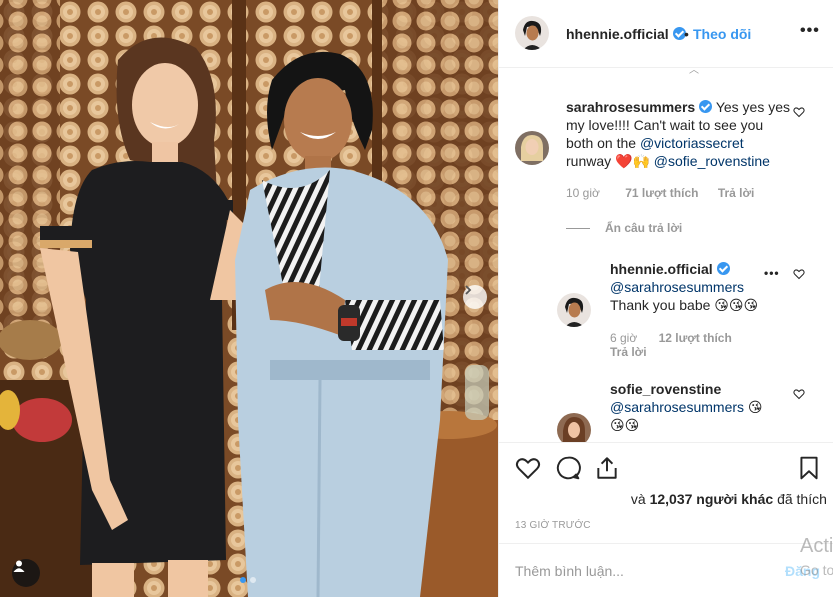 This screenshot has width=833, height=597. What do you see at coordinates (630, 107) in the screenshot?
I see `comment-username: sarahrosesummers` at bounding box center [630, 107].